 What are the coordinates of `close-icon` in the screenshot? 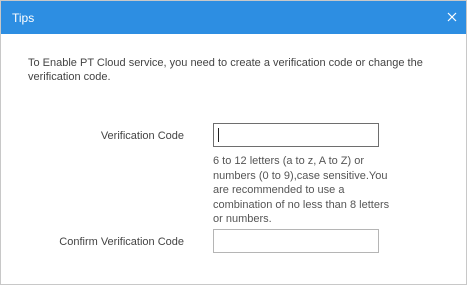 It's located at (452, 17).